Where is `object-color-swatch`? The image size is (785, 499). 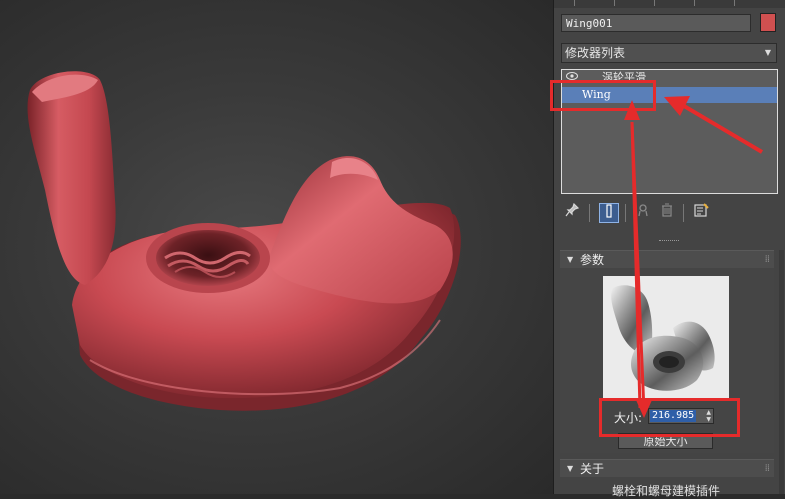 object-color-swatch is located at coordinates (768, 22).